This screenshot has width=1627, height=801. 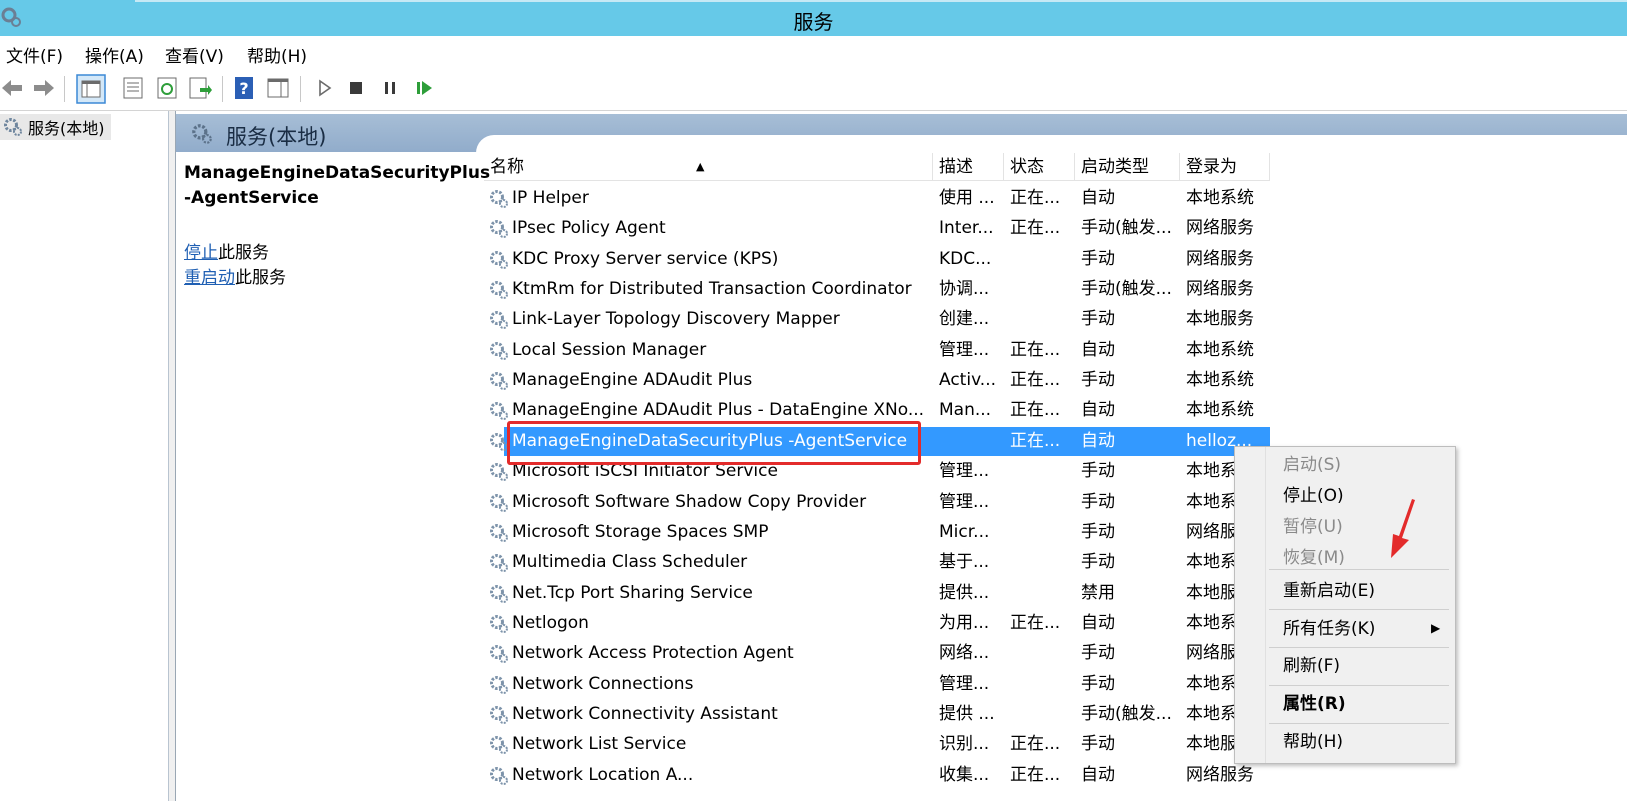 I want to click on help-icon: ?, so click(x=245, y=88).